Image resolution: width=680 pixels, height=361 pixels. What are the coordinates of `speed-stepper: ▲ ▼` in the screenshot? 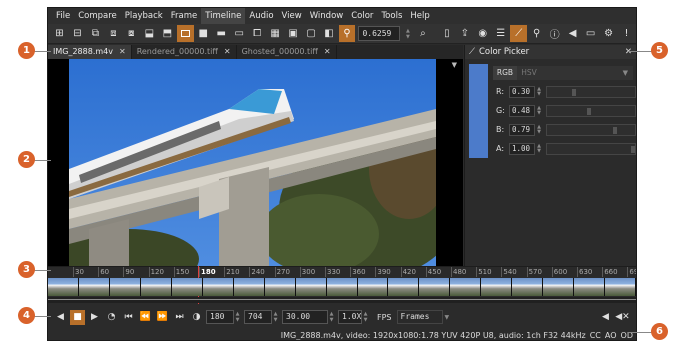 It's located at (365, 317).